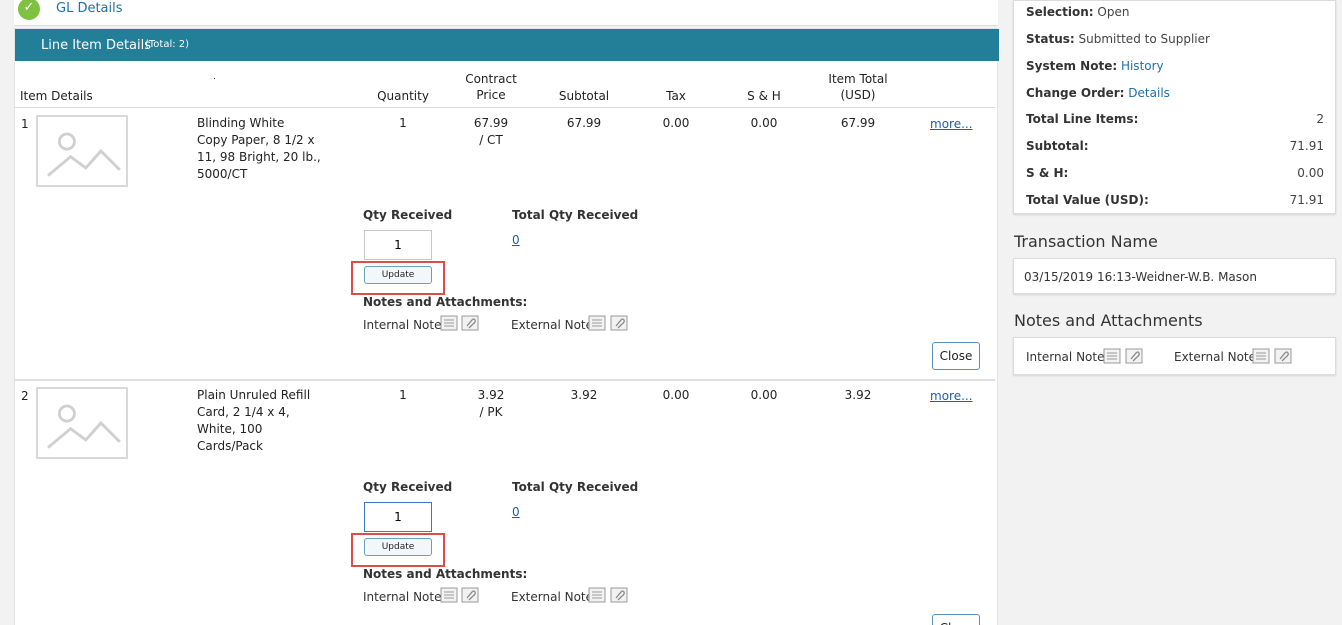 Image resolution: width=1342 pixels, height=625 pixels. I want to click on col-contract-price: Contract Price, so click(491, 87).